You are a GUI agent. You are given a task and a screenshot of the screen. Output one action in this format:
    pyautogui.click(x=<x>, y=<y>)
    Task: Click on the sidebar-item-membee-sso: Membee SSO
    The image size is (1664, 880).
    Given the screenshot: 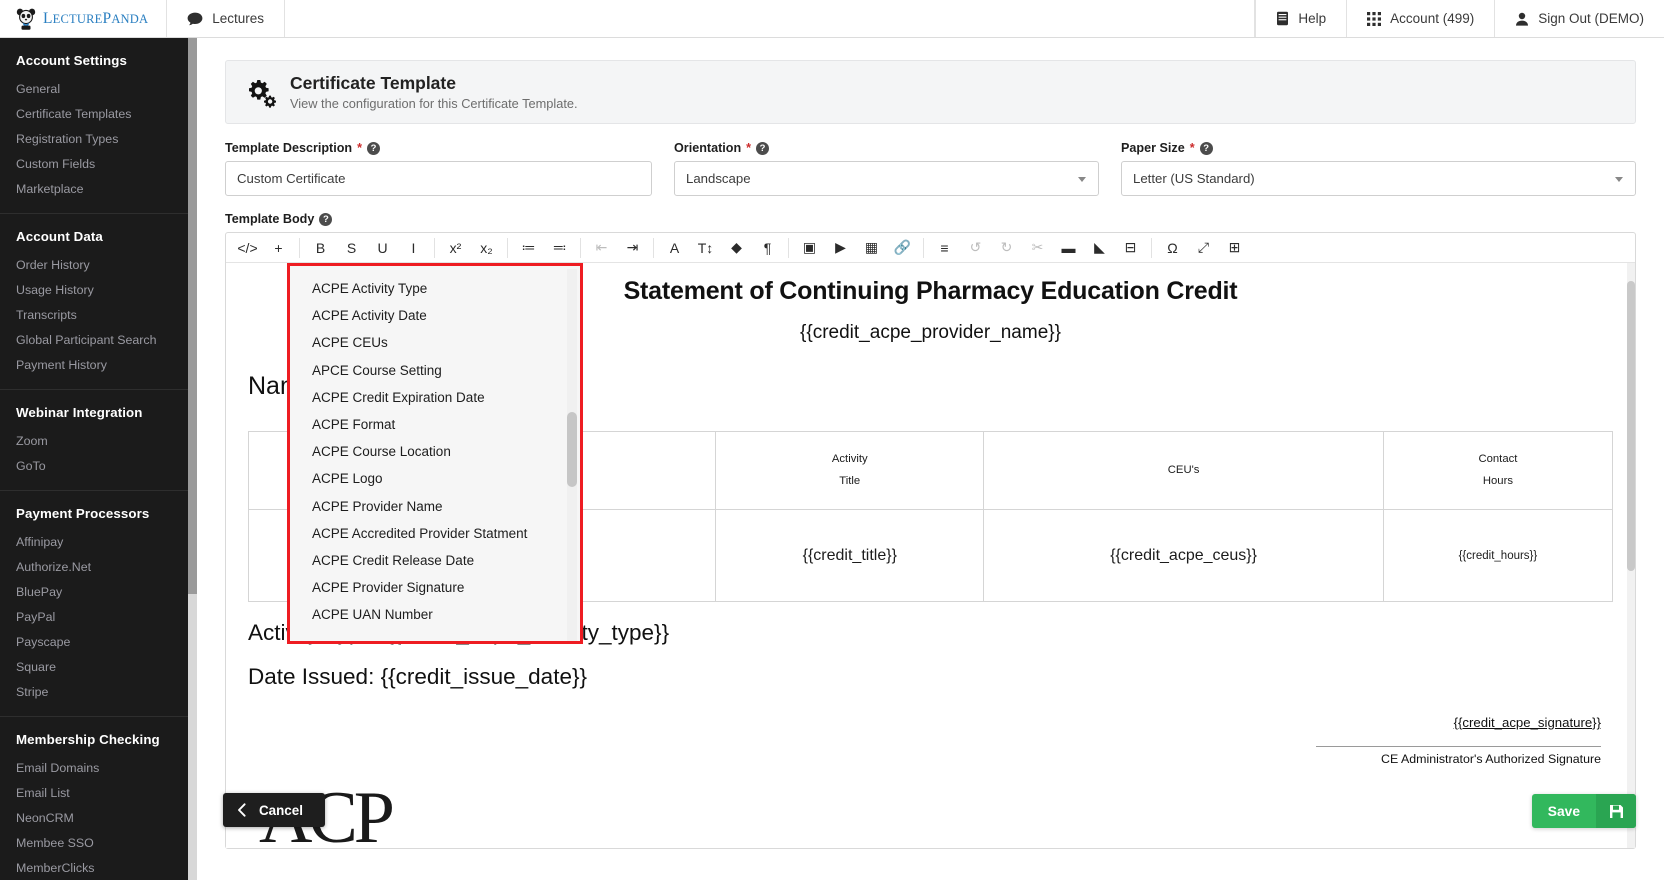 What is the action you would take?
    pyautogui.click(x=94, y=842)
    